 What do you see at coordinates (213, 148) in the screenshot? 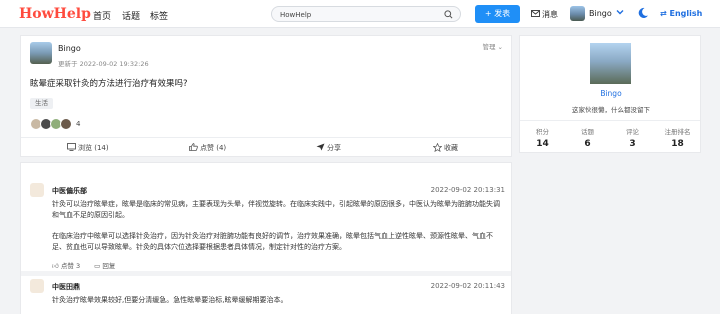
I see `likes-label: 点赞 (4)` at bounding box center [213, 148].